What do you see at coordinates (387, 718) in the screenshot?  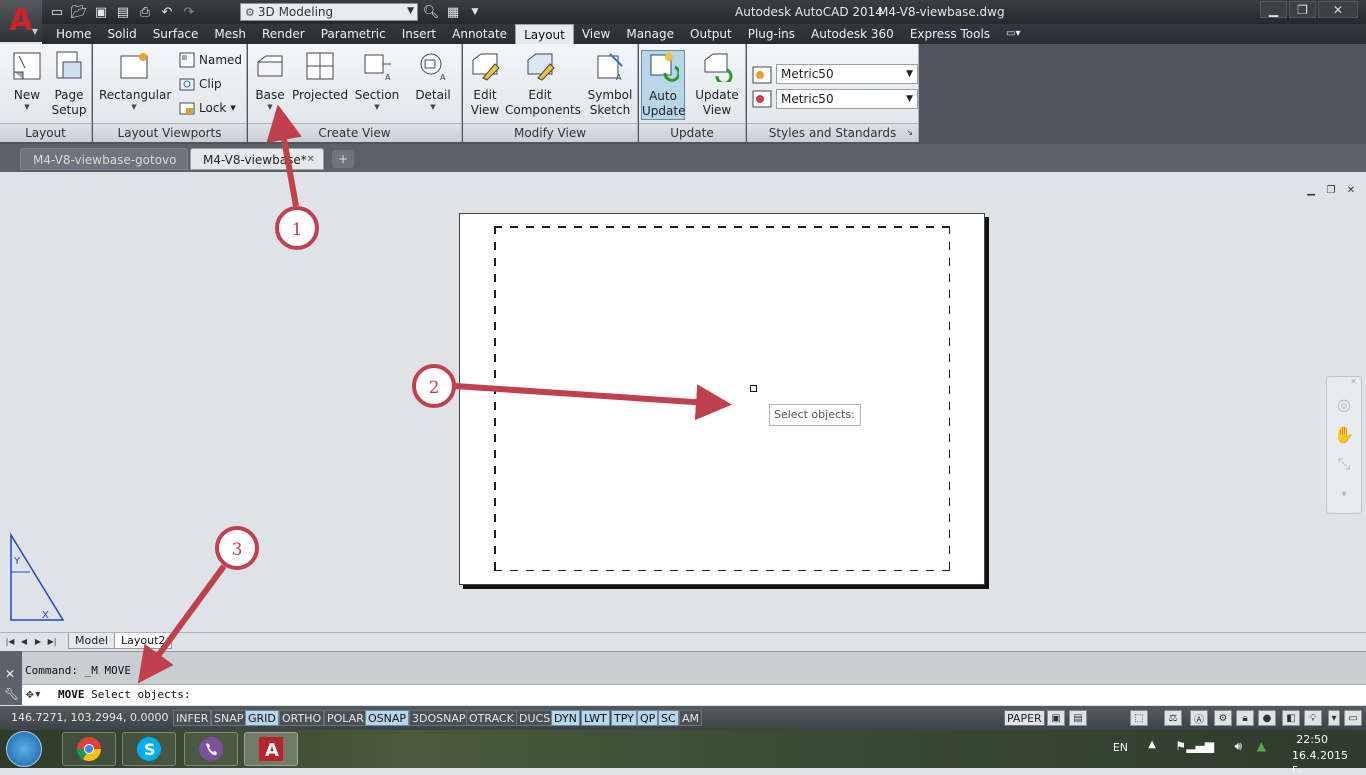 I see `toggle-osnap: OSNAP` at bounding box center [387, 718].